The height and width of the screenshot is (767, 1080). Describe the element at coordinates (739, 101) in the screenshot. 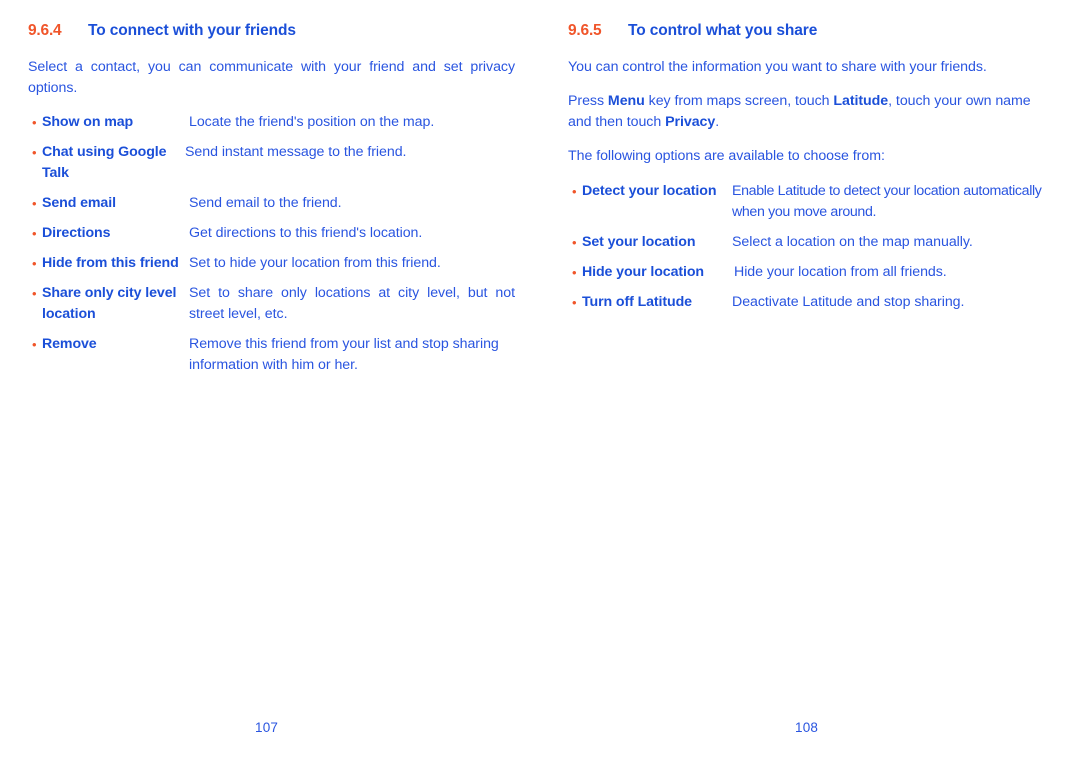

I see `instruction-text-2: key from maps screen, touch` at that location.